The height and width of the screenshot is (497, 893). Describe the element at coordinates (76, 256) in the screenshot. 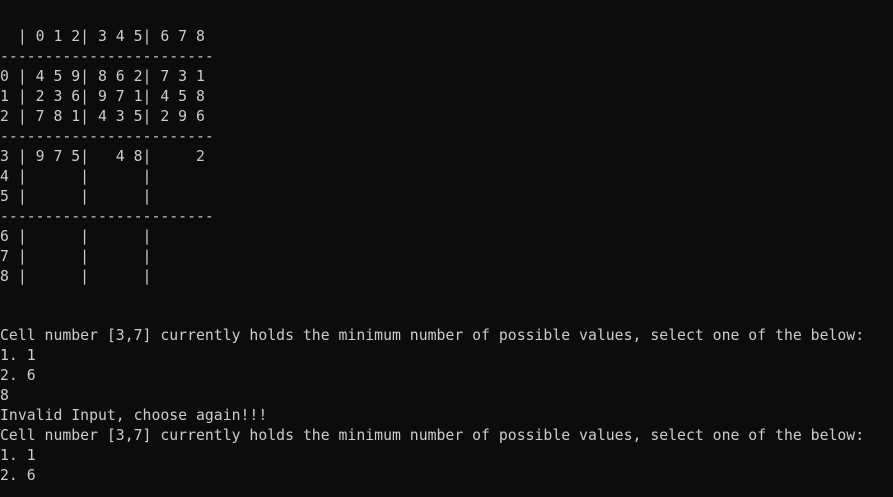

I see `grid-row-7: 7 | | |` at that location.